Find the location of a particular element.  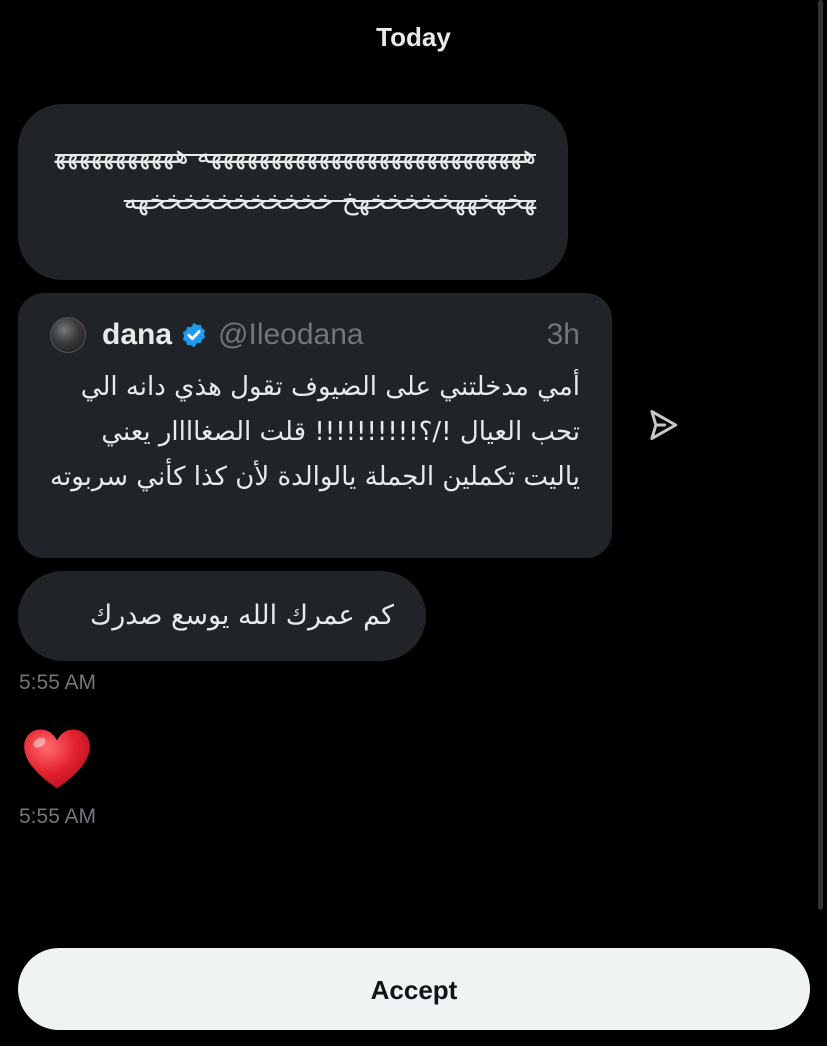

message-bubble-question: كم عمرك الله يوسع صدرك is located at coordinates (222, 616).